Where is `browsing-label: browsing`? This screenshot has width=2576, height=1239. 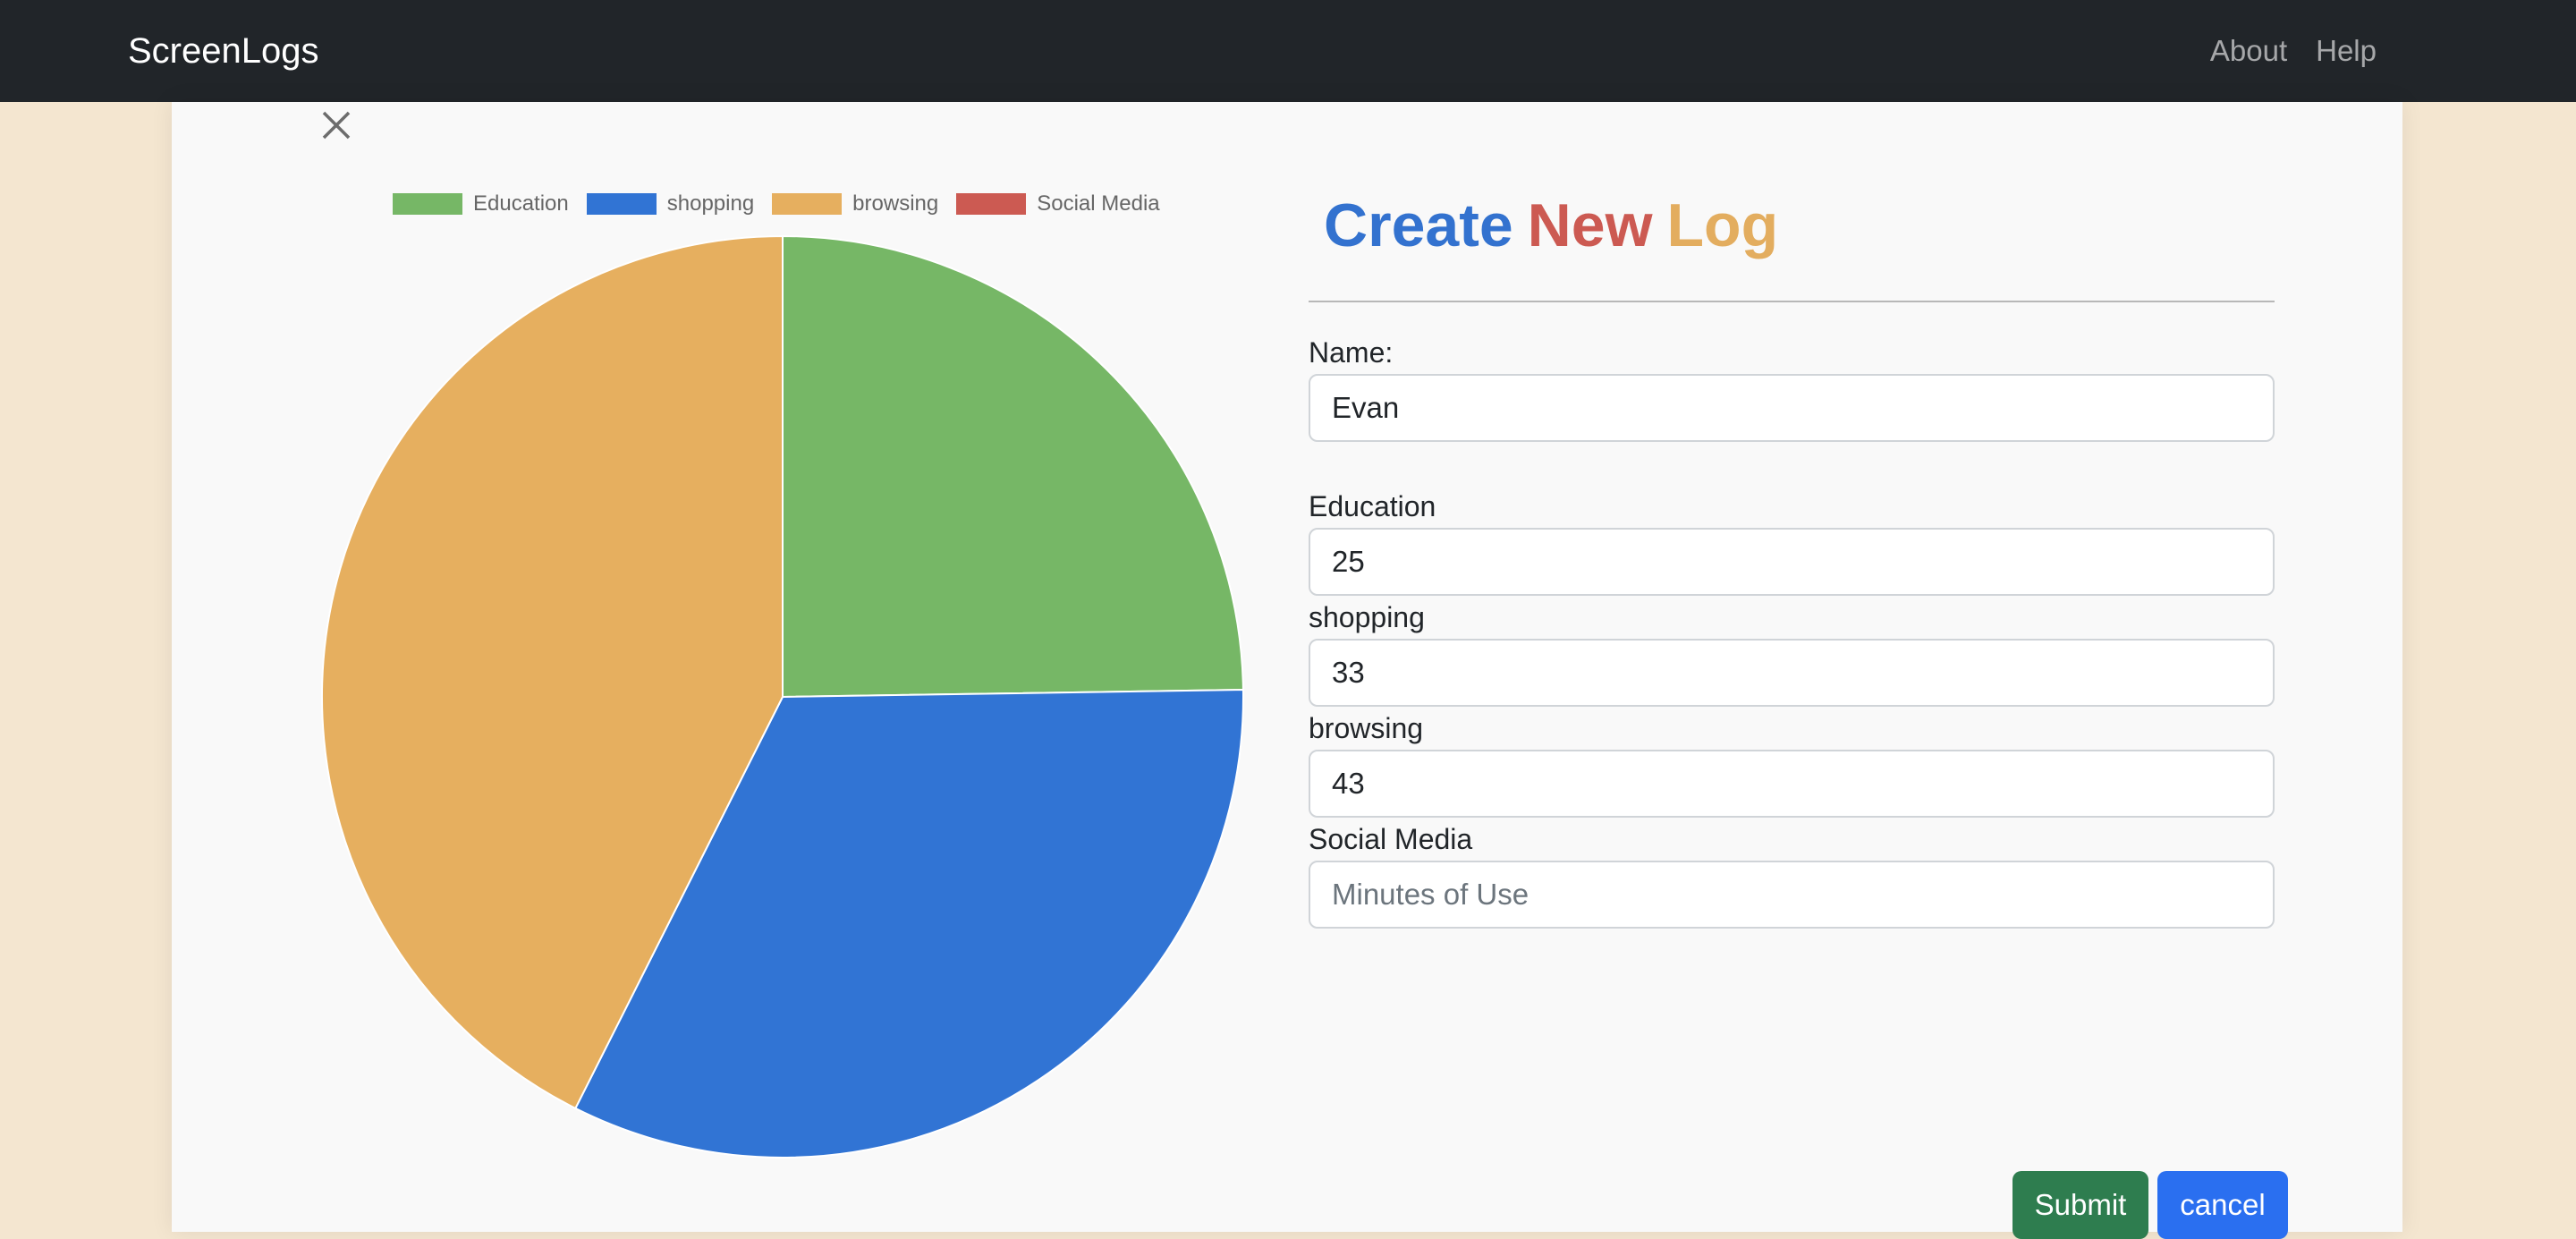 browsing-label: browsing is located at coordinates (1366, 728).